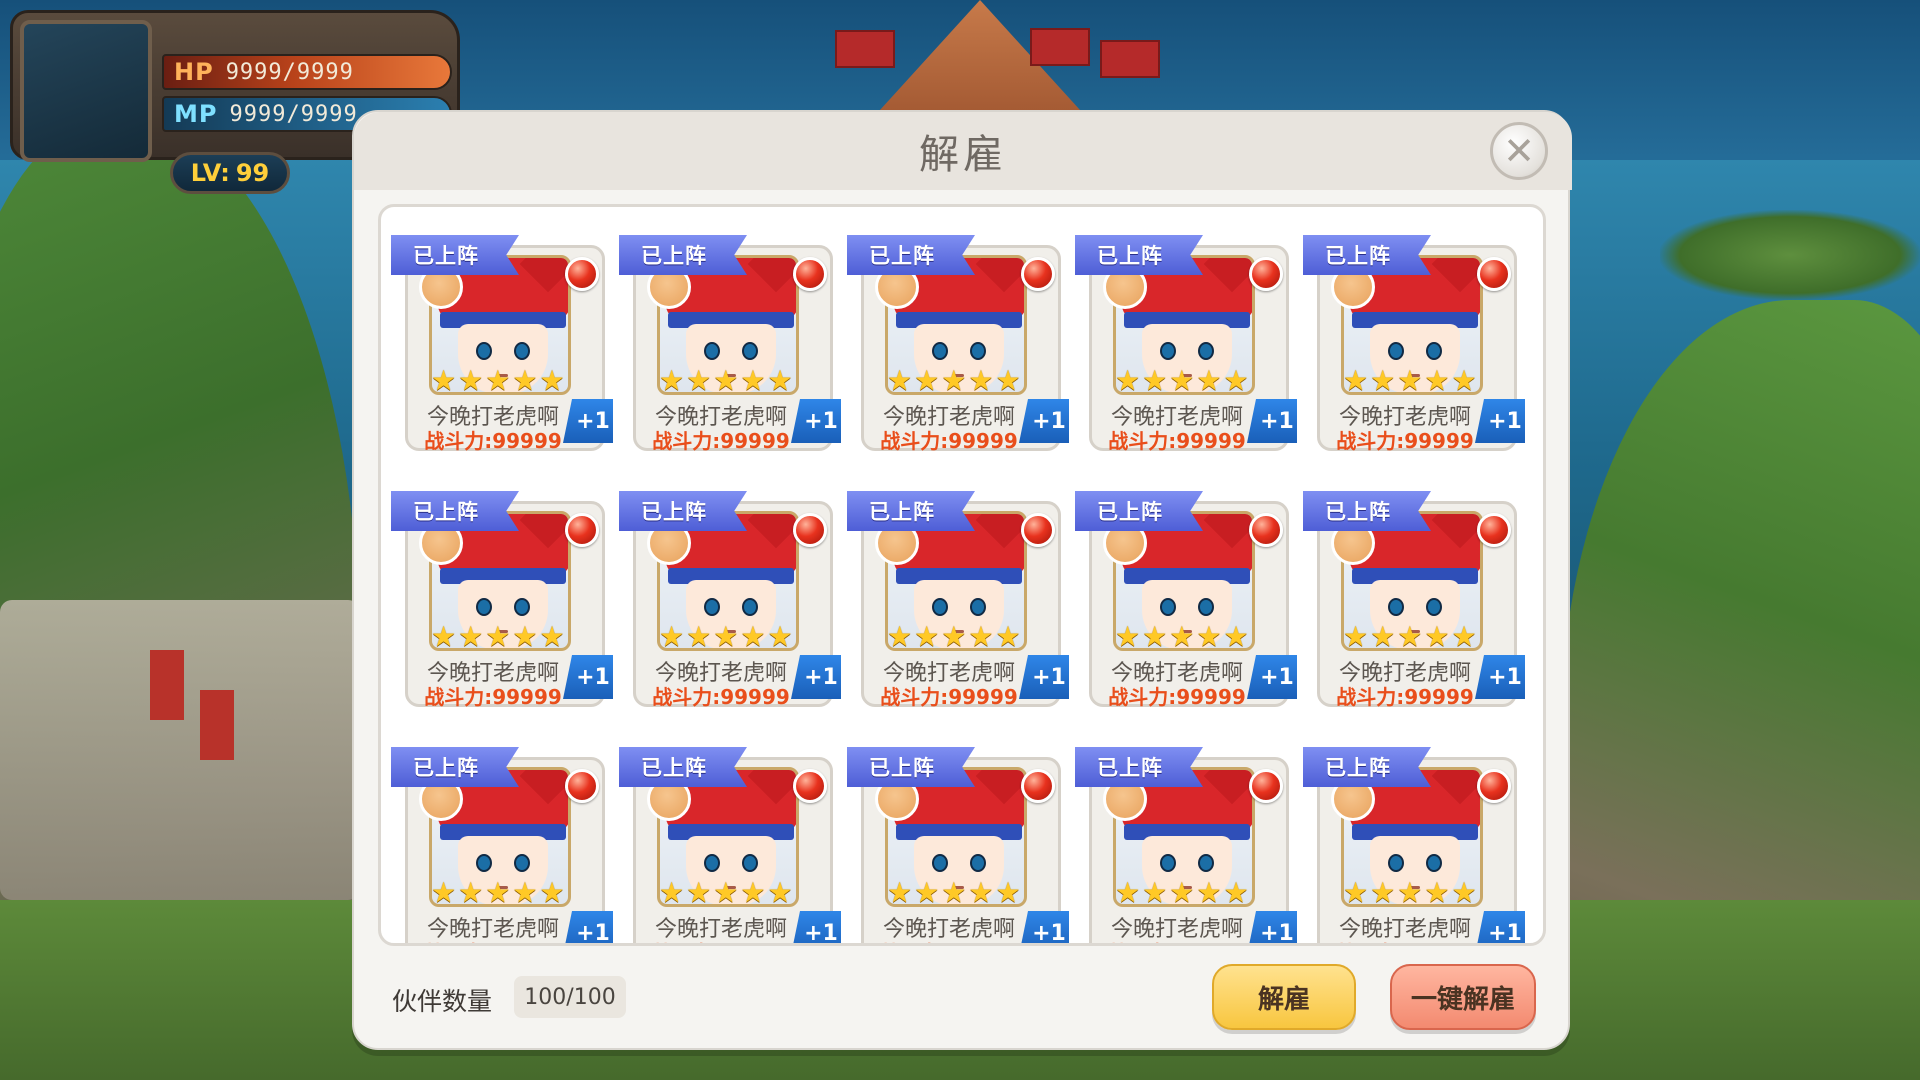 This screenshot has height=1080, width=1920. What do you see at coordinates (442, 1001) in the screenshot?
I see `partner-count-label: 伙伴数量` at bounding box center [442, 1001].